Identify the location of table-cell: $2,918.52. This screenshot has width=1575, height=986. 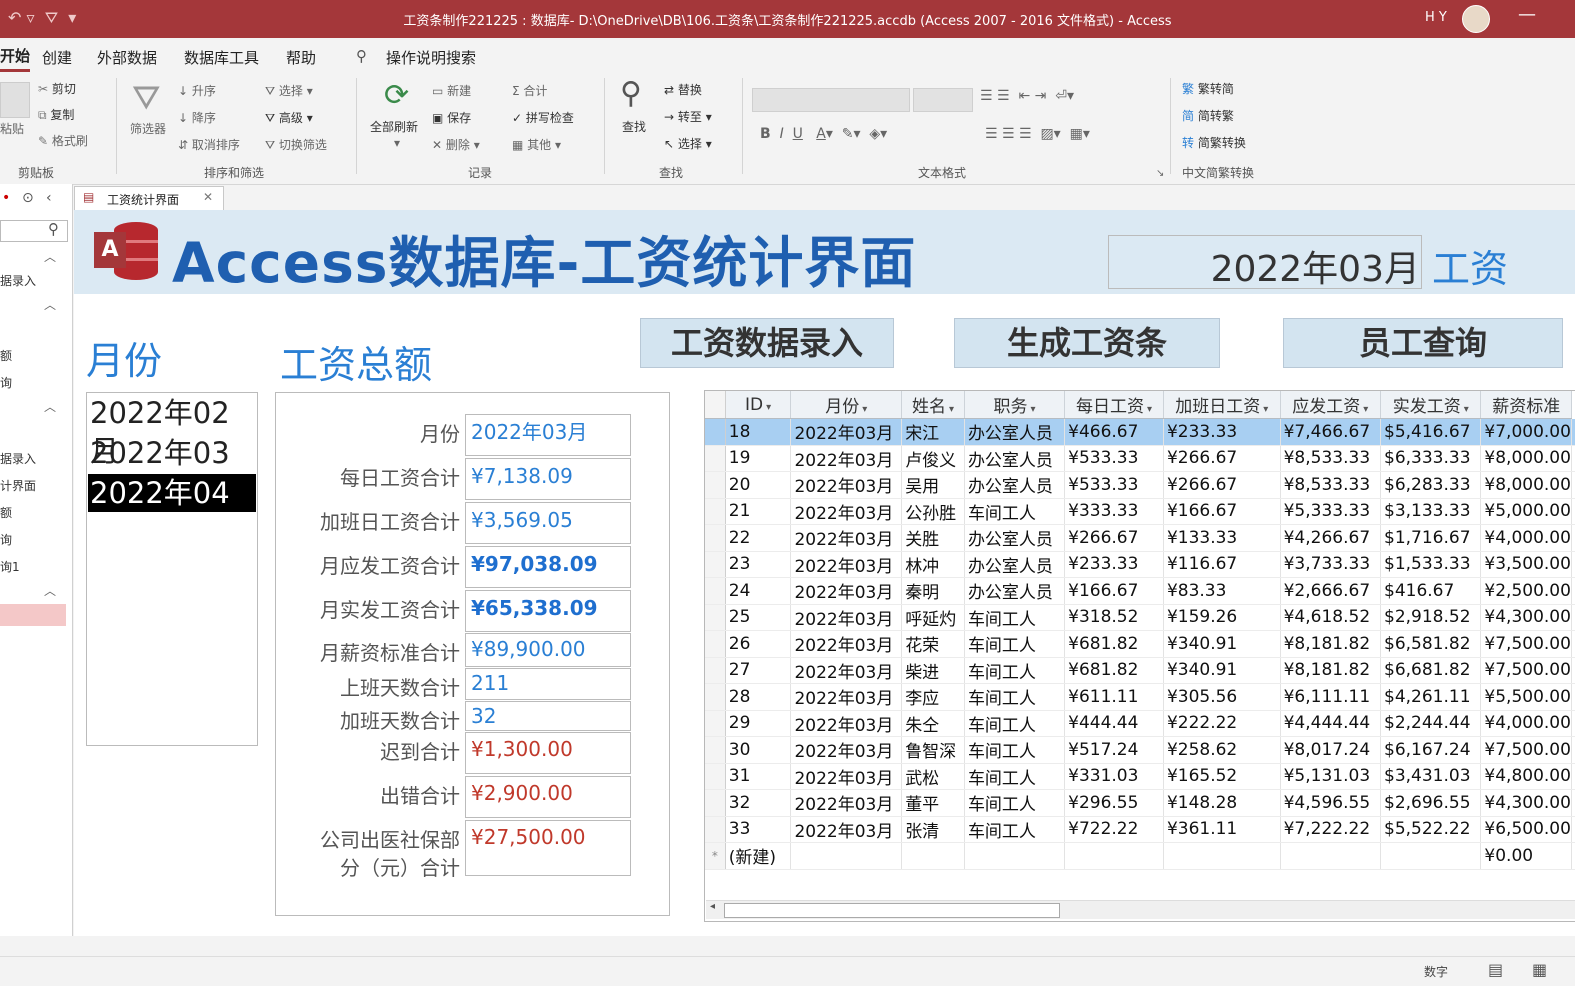
(1431, 617).